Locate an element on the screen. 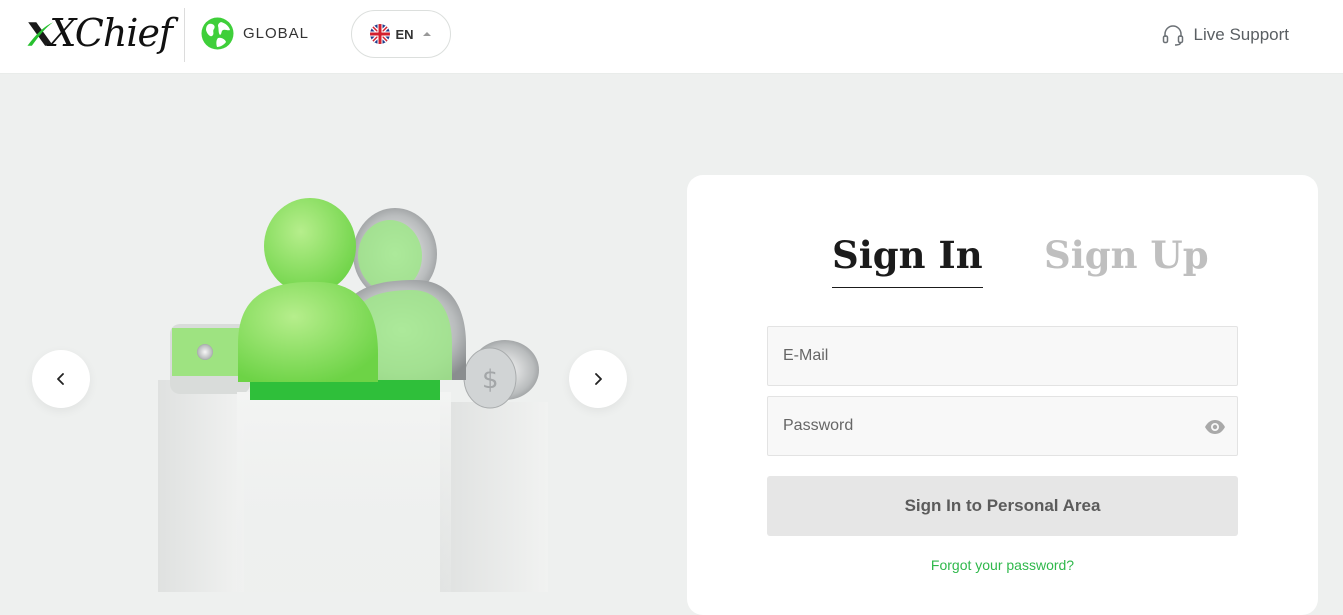  carousel-next-button is located at coordinates (598, 379).